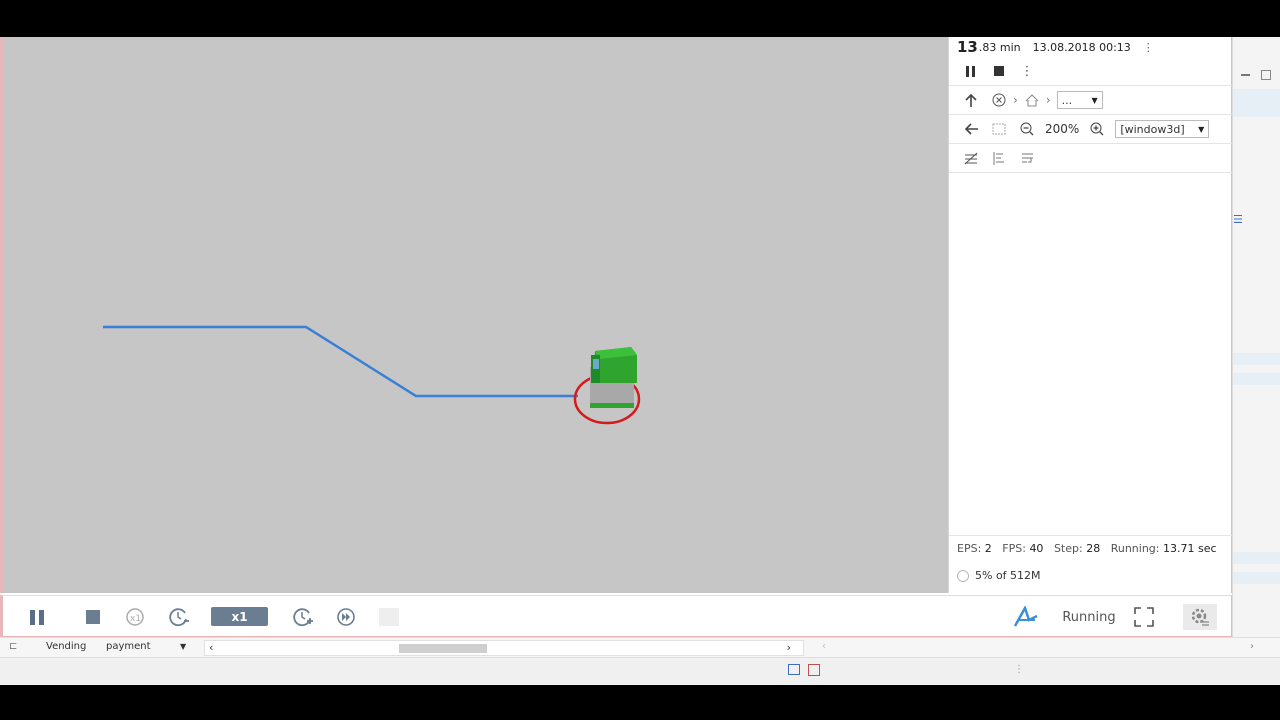 The width and height of the screenshot is (1280, 720). Describe the element at coordinates (1097, 129) in the screenshot. I see `zoom-in-icon` at that location.